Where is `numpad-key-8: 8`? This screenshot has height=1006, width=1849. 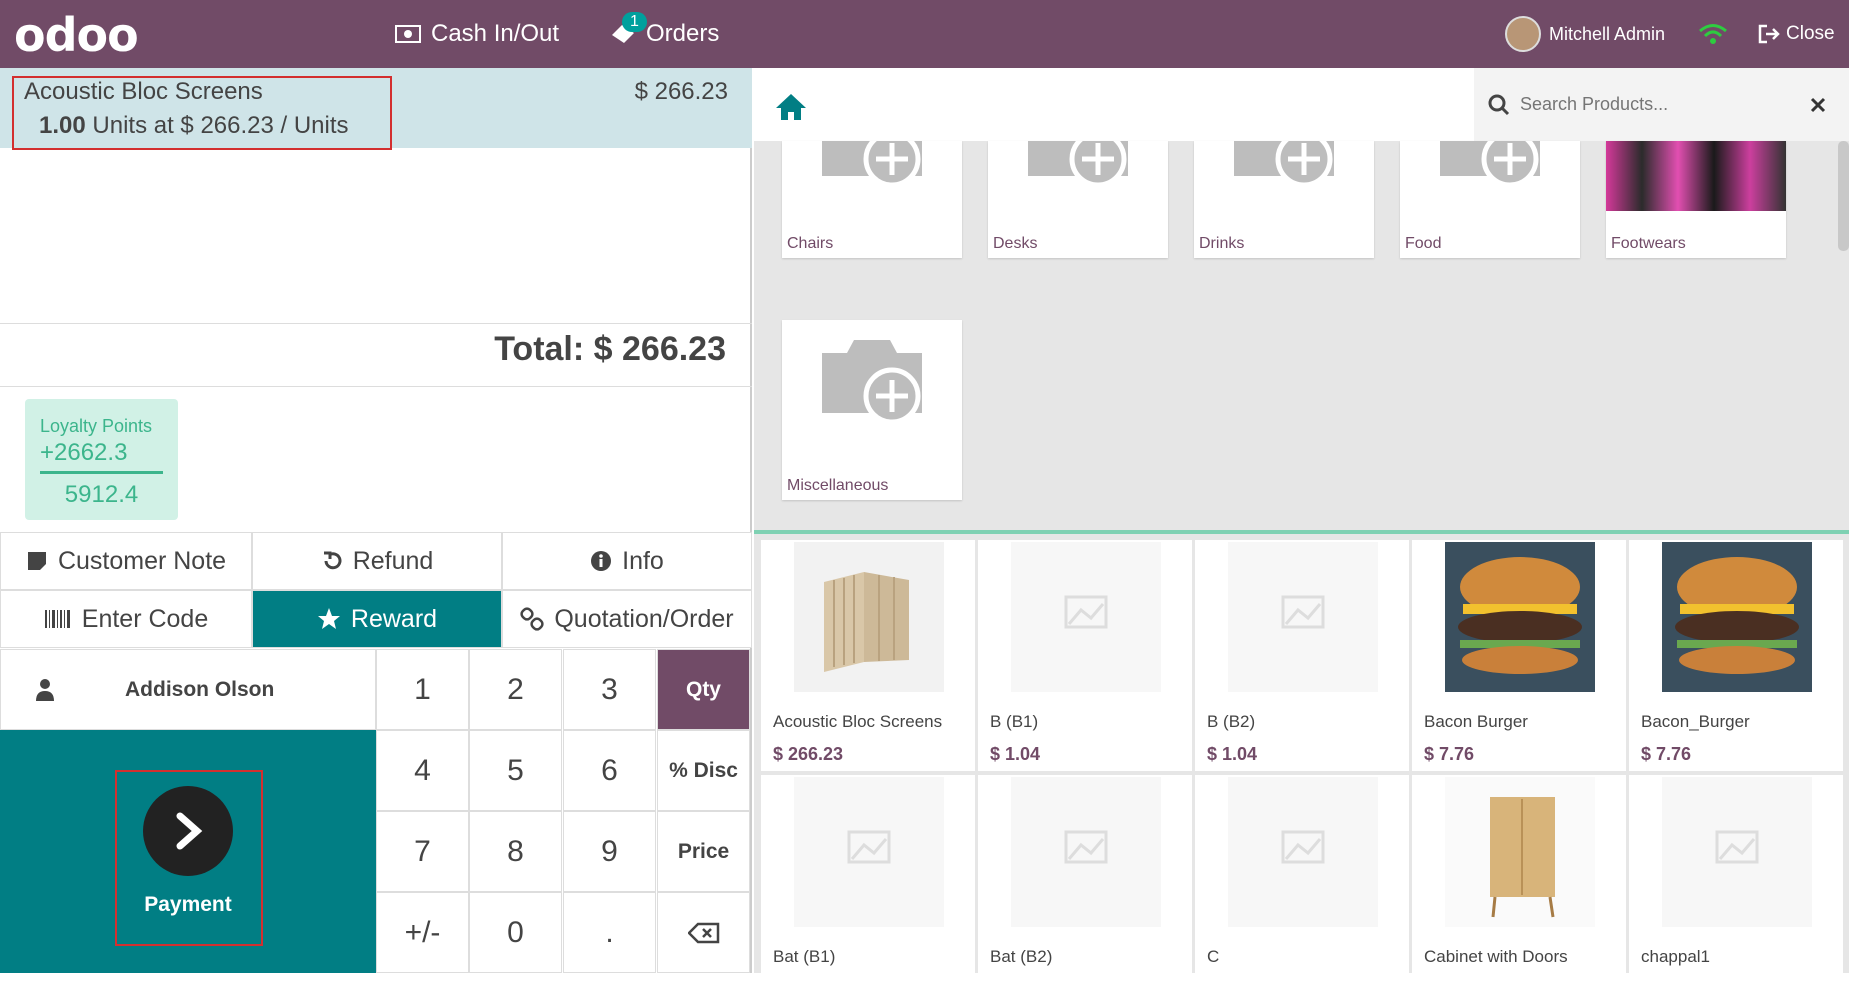
numpad-key-8: 8 is located at coordinates (515, 851).